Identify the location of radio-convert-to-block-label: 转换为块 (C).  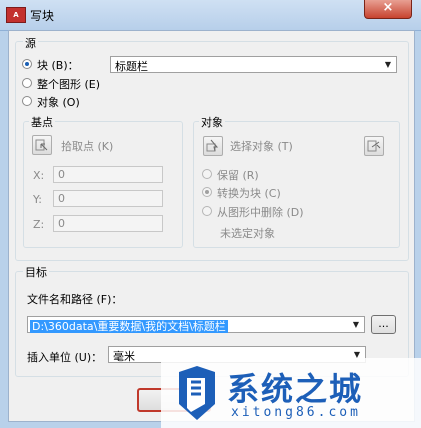
(249, 193).